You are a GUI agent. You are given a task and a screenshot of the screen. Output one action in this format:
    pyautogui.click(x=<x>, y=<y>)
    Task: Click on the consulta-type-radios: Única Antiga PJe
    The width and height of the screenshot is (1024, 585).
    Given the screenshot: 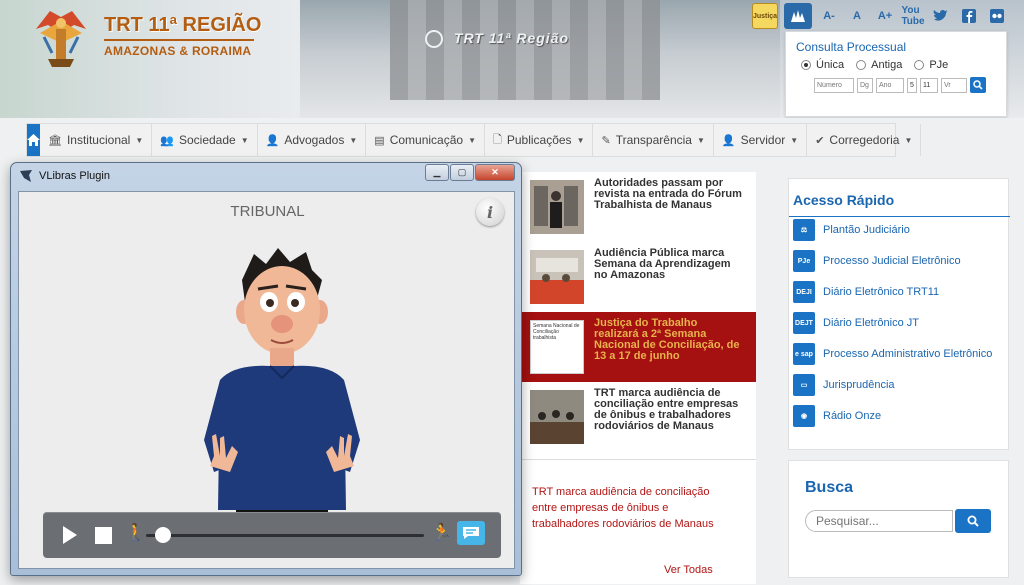 What is the action you would take?
    pyautogui.click(x=896, y=65)
    